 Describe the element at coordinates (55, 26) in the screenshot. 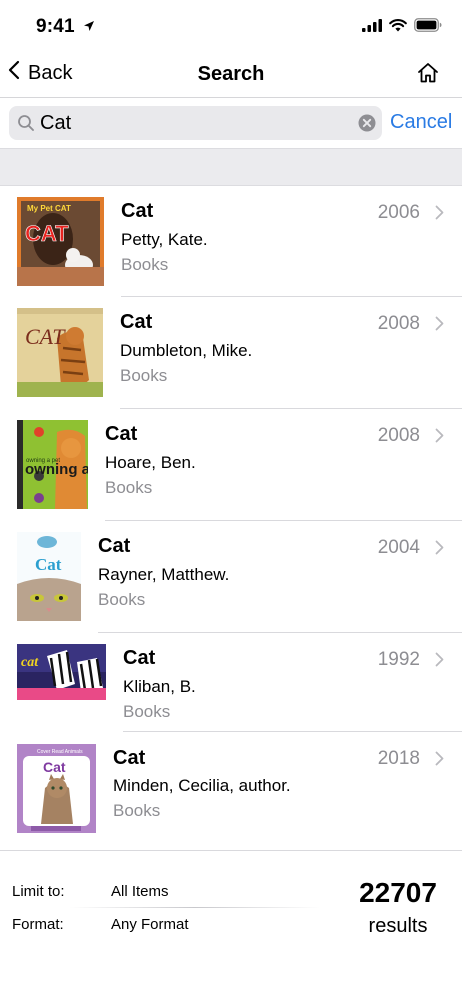

I see `status-time-text: 9:41` at that location.